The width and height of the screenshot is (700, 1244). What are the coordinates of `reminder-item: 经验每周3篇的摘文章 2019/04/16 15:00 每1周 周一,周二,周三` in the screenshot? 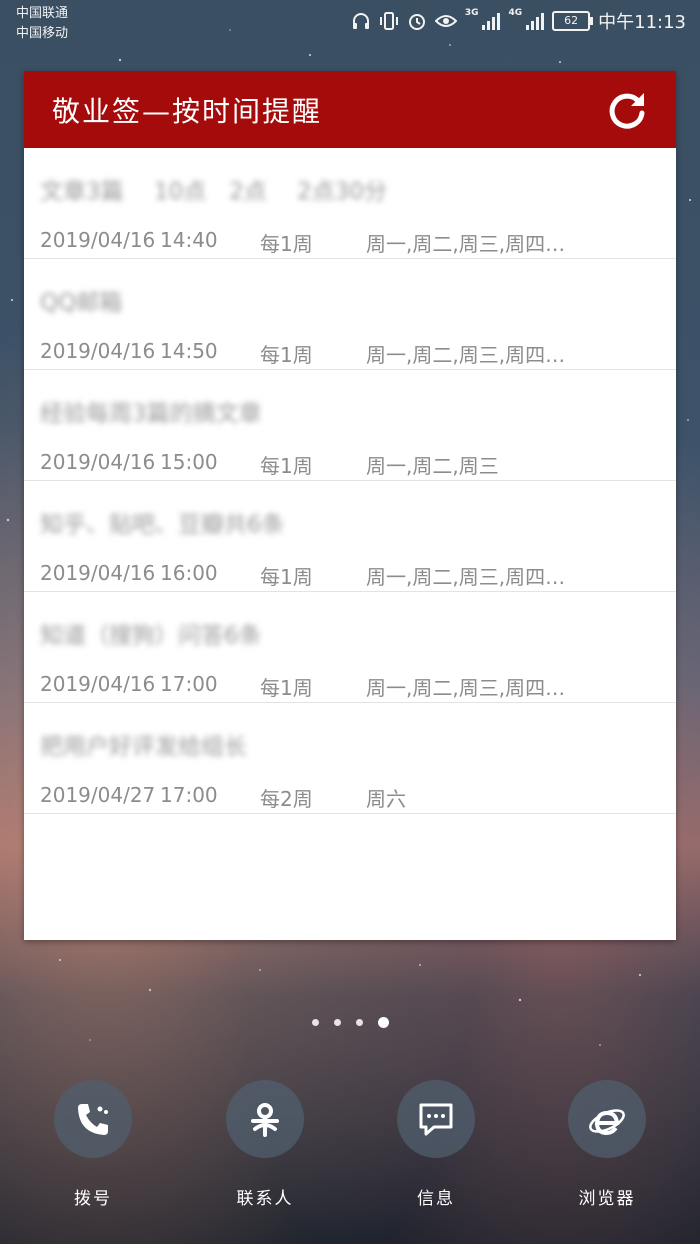 It's located at (350, 425).